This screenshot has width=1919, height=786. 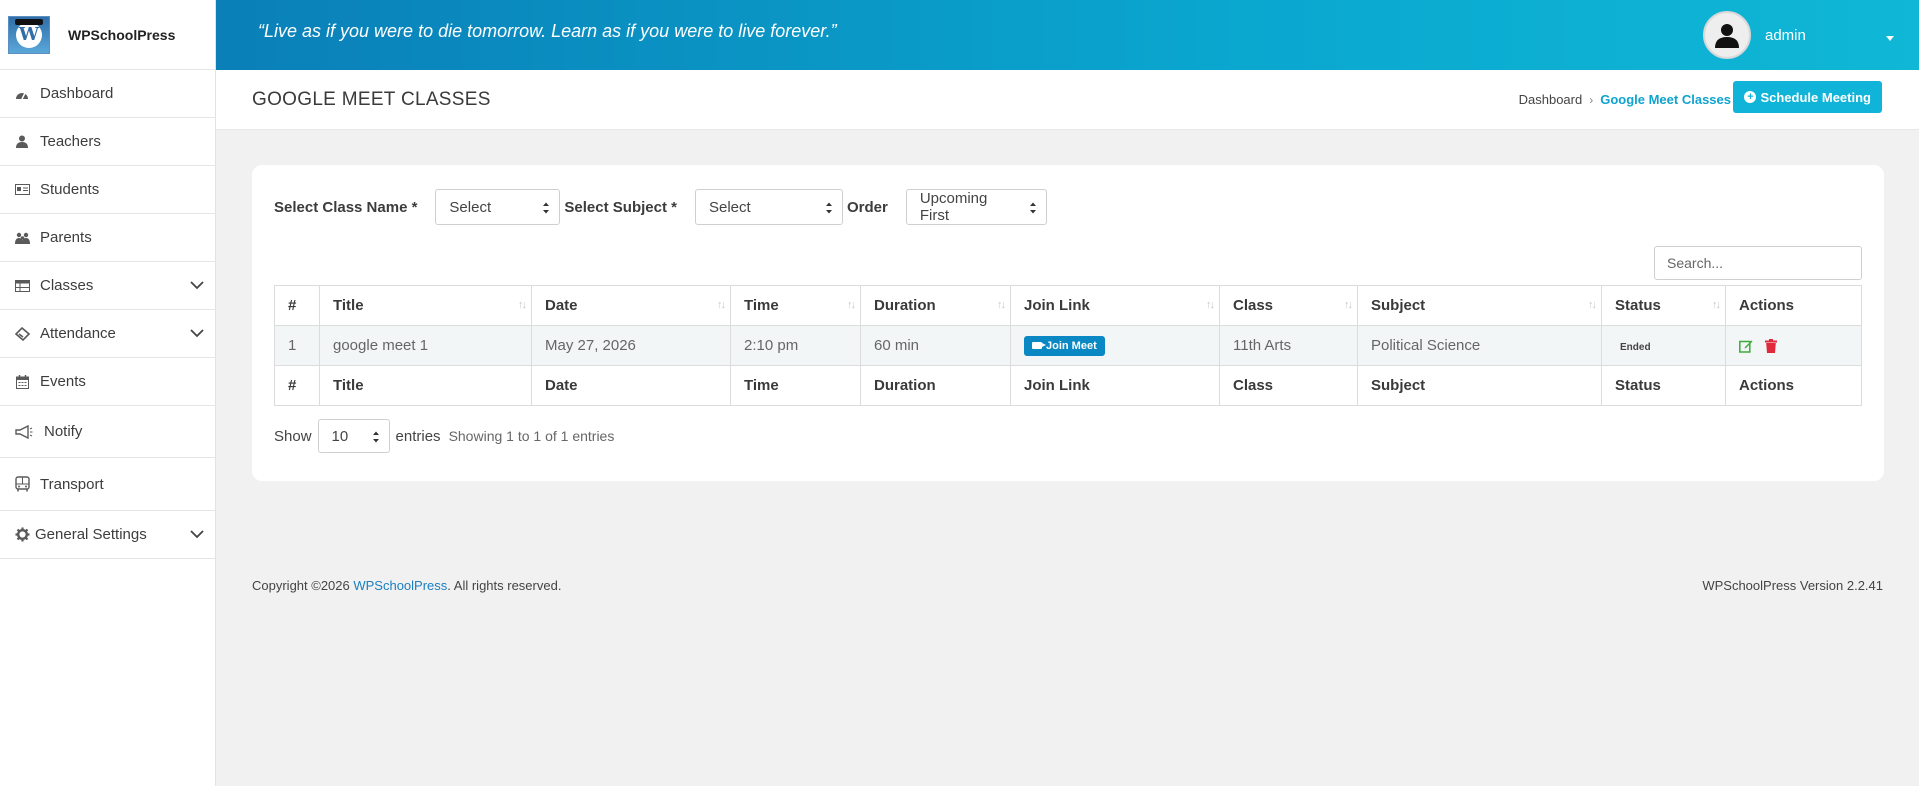 What do you see at coordinates (1825, 35) in the screenshot?
I see `user-name: admin` at bounding box center [1825, 35].